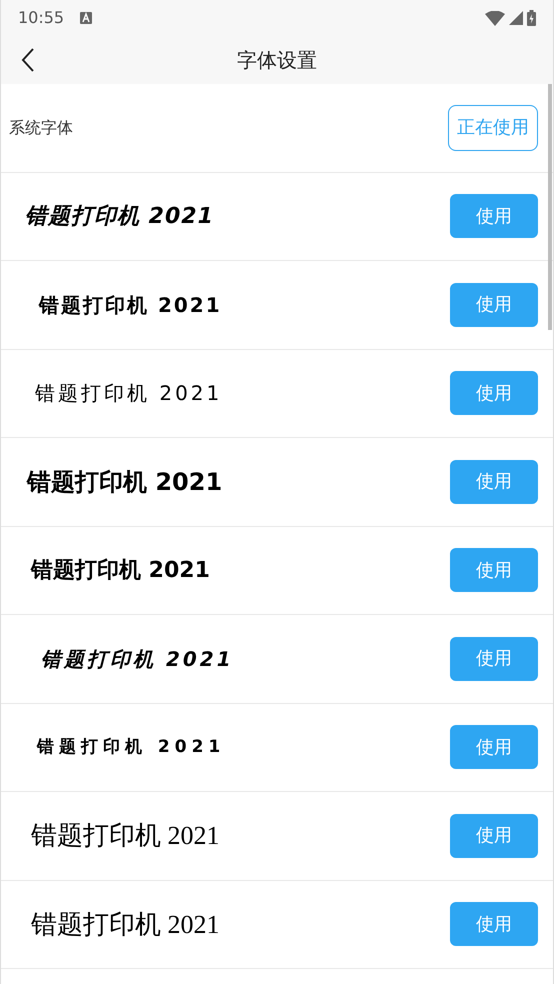 The width and height of the screenshot is (554, 984). I want to click on notification-icon, so click(86, 18).